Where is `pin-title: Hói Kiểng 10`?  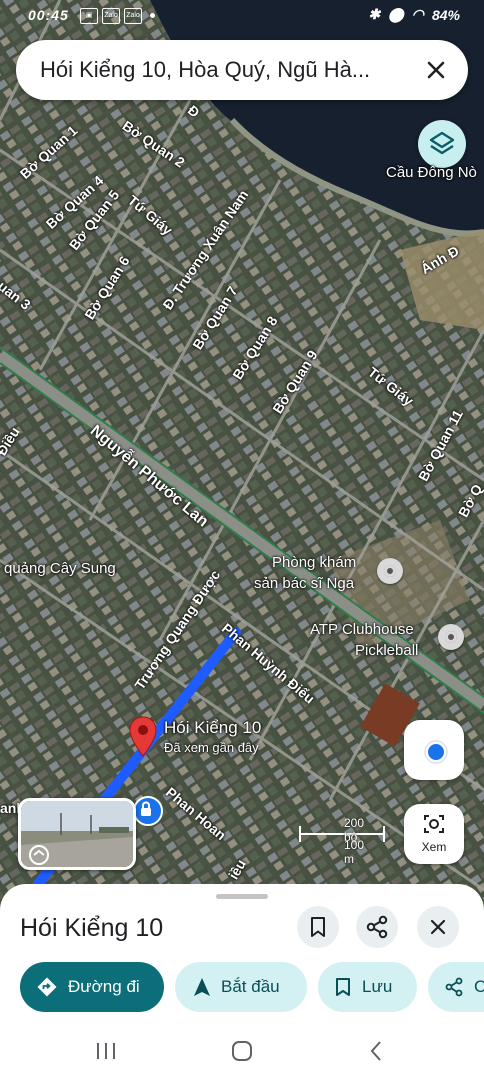 pin-title: Hói Kiểng 10 is located at coordinates (213, 727).